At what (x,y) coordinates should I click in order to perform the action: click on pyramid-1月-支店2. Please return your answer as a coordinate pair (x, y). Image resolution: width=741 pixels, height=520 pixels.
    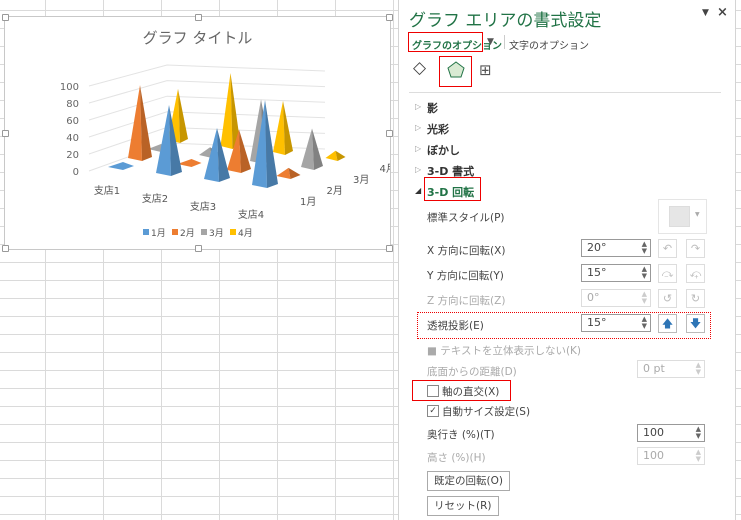
    Looking at the image, I should click on (163, 140).